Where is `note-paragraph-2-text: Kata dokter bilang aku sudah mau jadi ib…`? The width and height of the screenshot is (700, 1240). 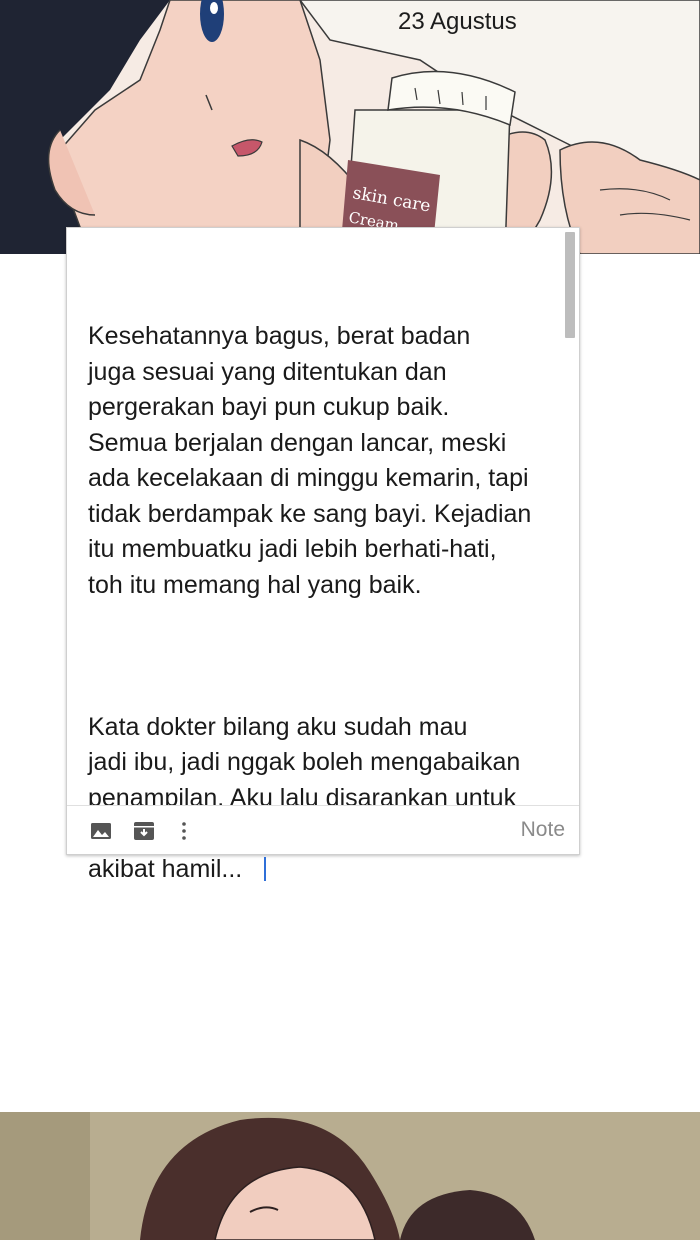 note-paragraph-2-text: Kata dokter bilang aku sudah mau jadi ib… is located at coordinates (304, 797).